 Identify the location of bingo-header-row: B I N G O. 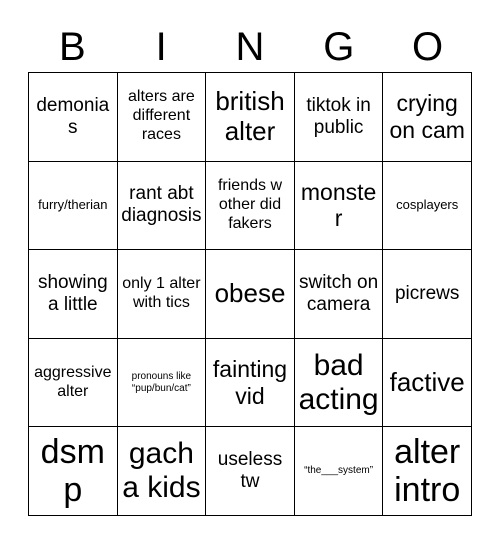
(250, 47).